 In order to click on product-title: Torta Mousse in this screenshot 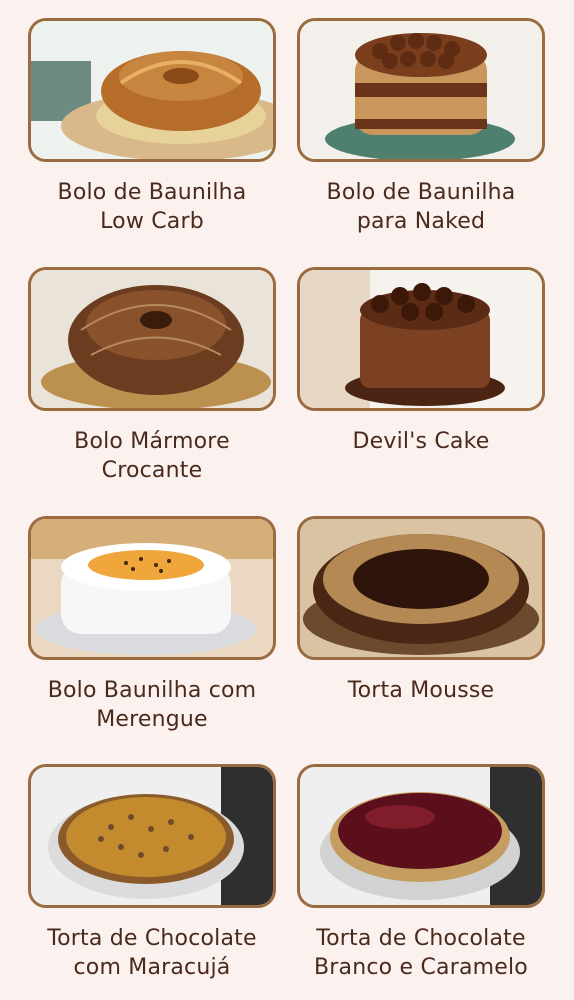, I will do `click(421, 690)`.